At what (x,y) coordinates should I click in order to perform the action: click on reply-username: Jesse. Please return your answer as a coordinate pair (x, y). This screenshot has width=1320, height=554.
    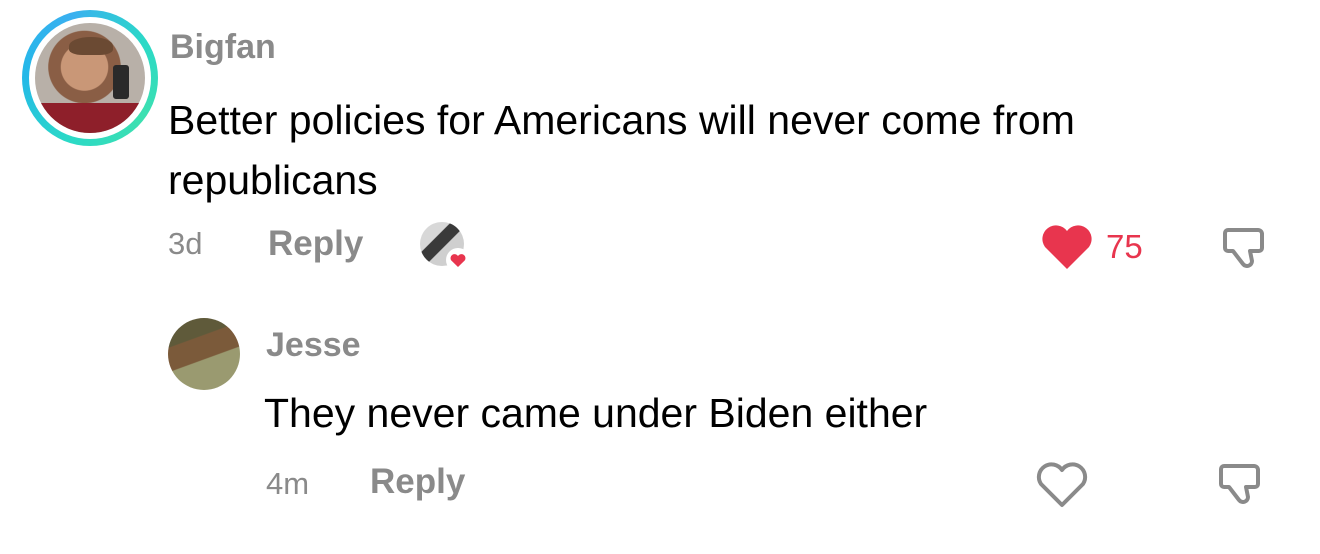
    Looking at the image, I should click on (313, 345).